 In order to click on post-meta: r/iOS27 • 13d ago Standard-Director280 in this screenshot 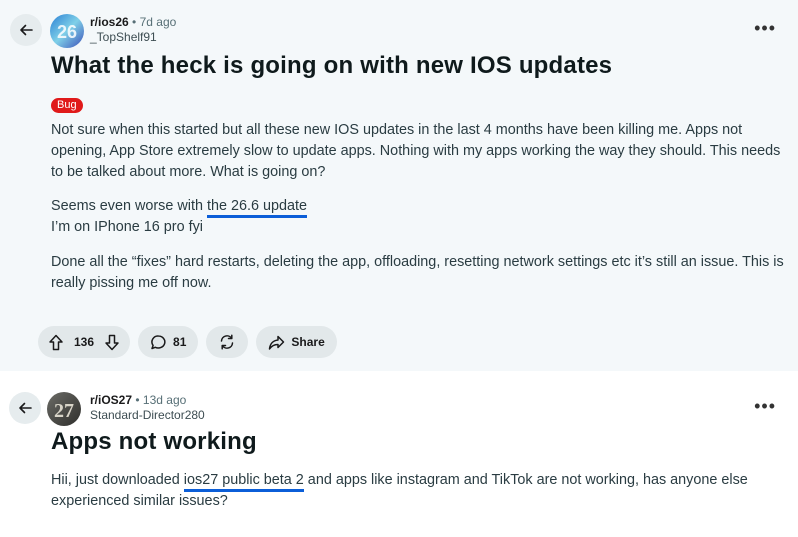, I will do `click(147, 408)`.